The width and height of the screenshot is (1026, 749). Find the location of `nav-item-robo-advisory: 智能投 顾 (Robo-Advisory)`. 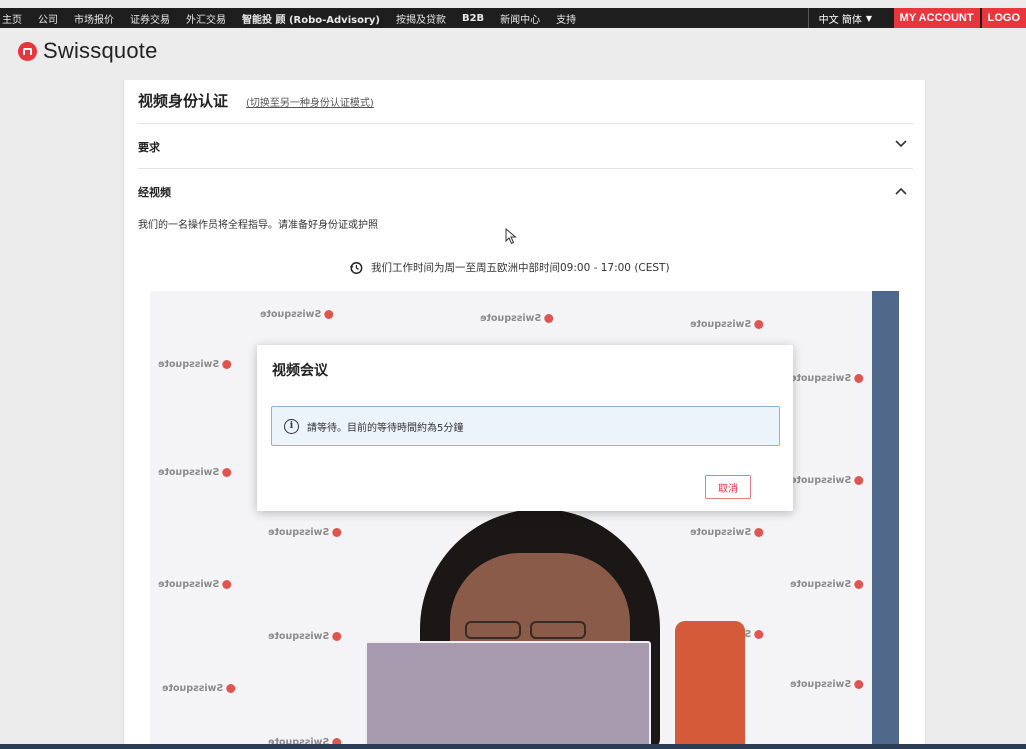

nav-item-robo-advisory: 智能投 顾 (Robo-Advisory) is located at coordinates (311, 18).